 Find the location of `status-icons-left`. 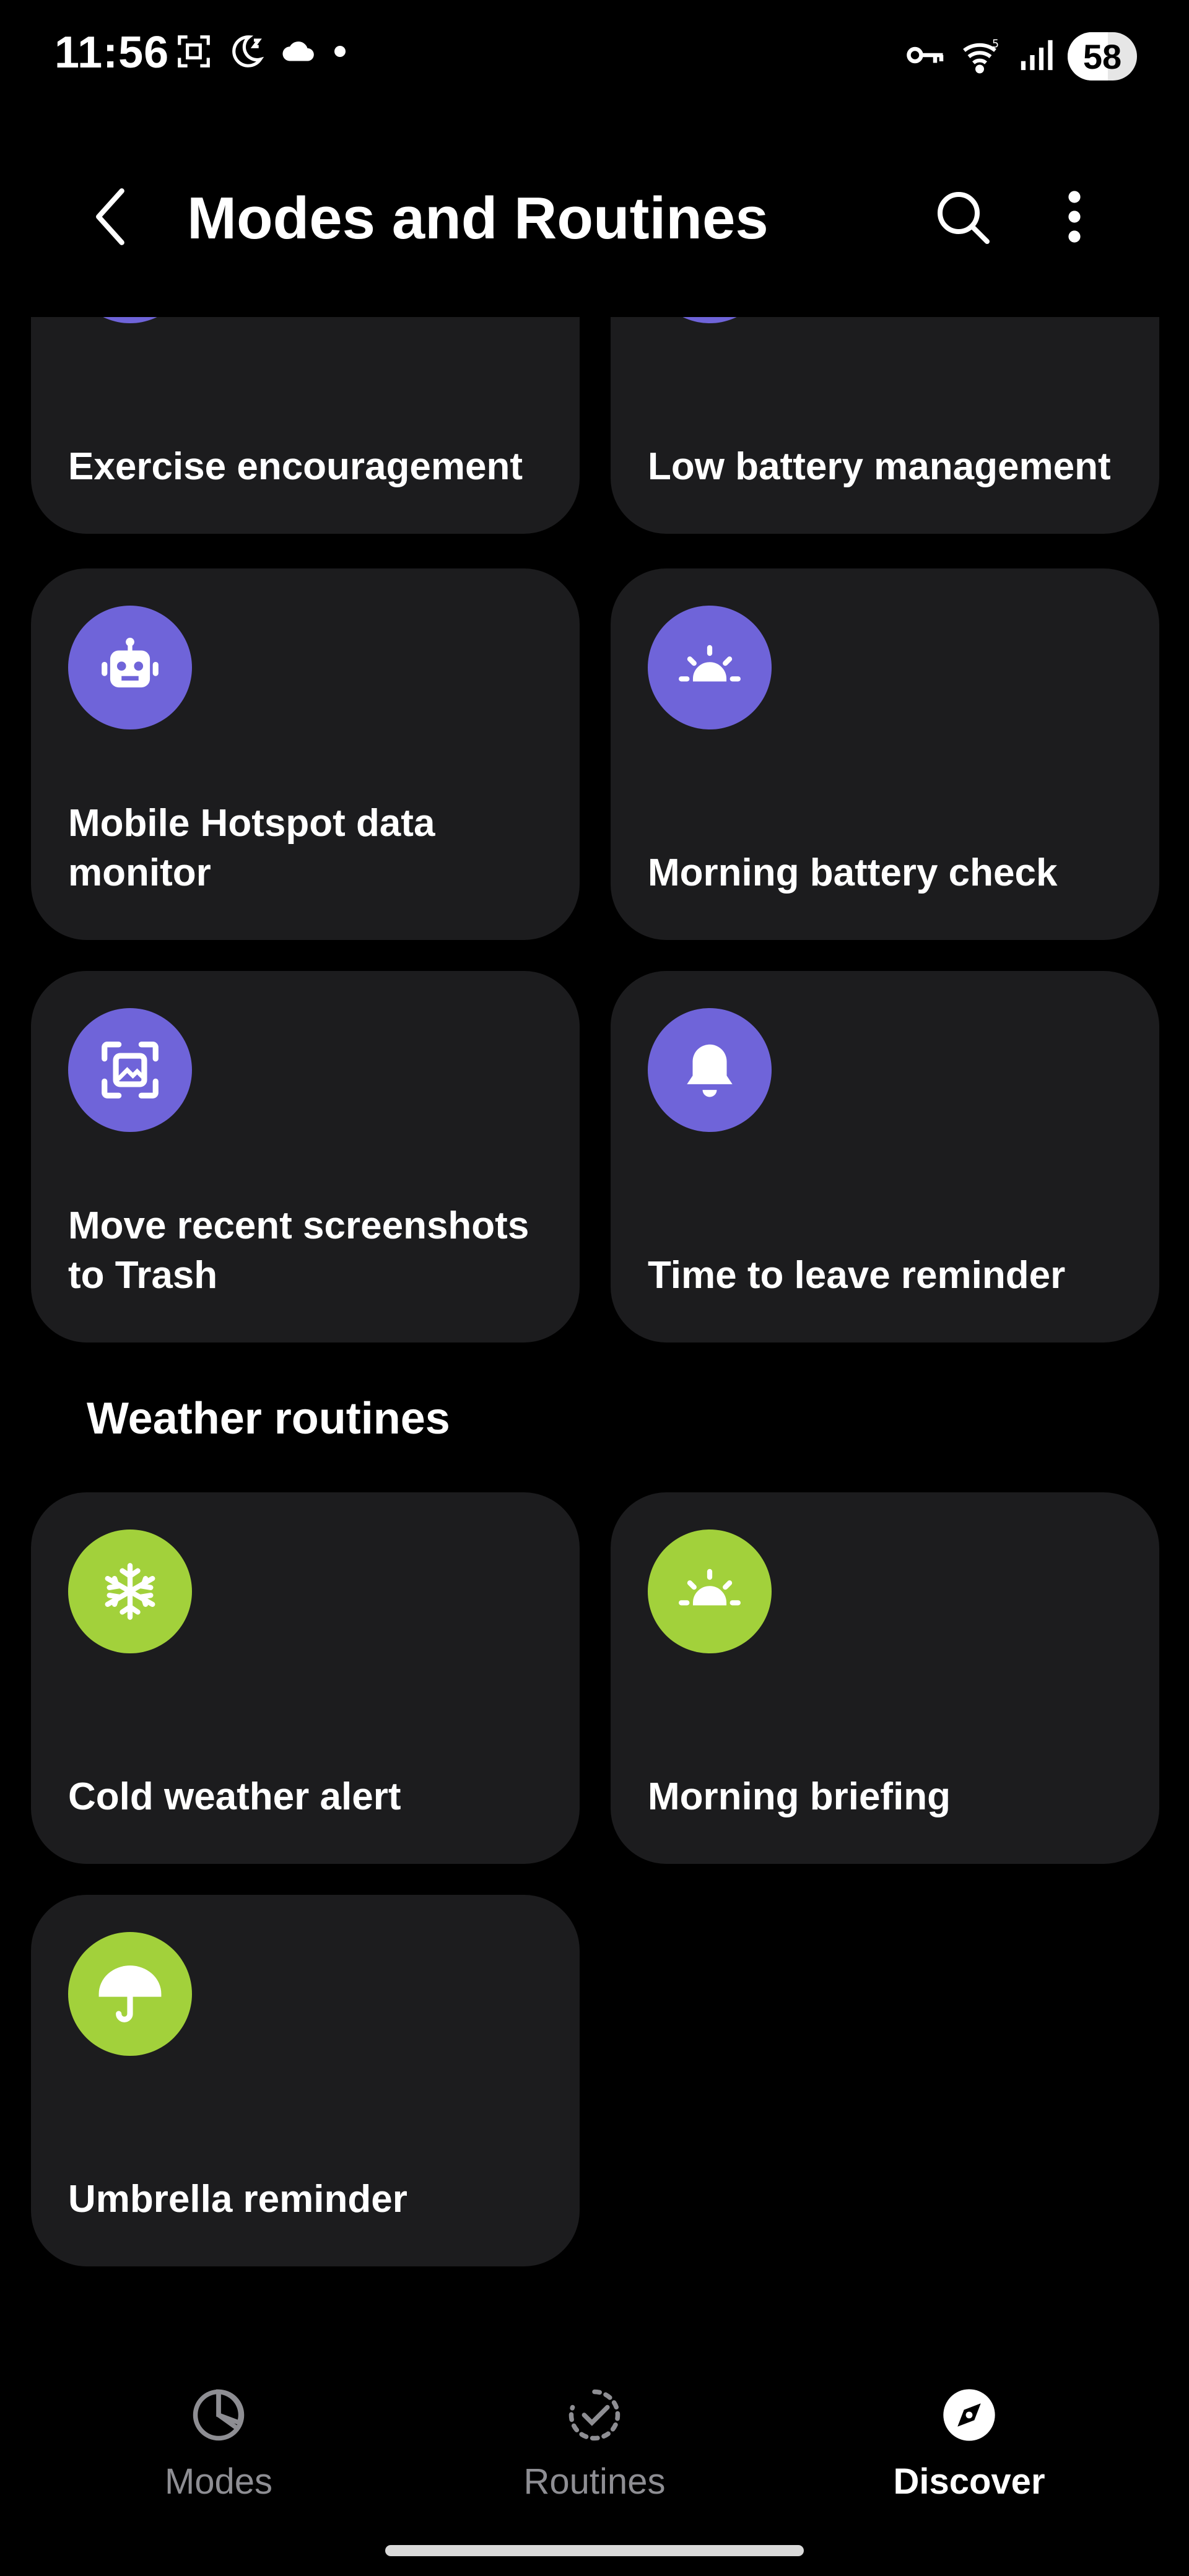

status-icons-left is located at coordinates (262, 53).